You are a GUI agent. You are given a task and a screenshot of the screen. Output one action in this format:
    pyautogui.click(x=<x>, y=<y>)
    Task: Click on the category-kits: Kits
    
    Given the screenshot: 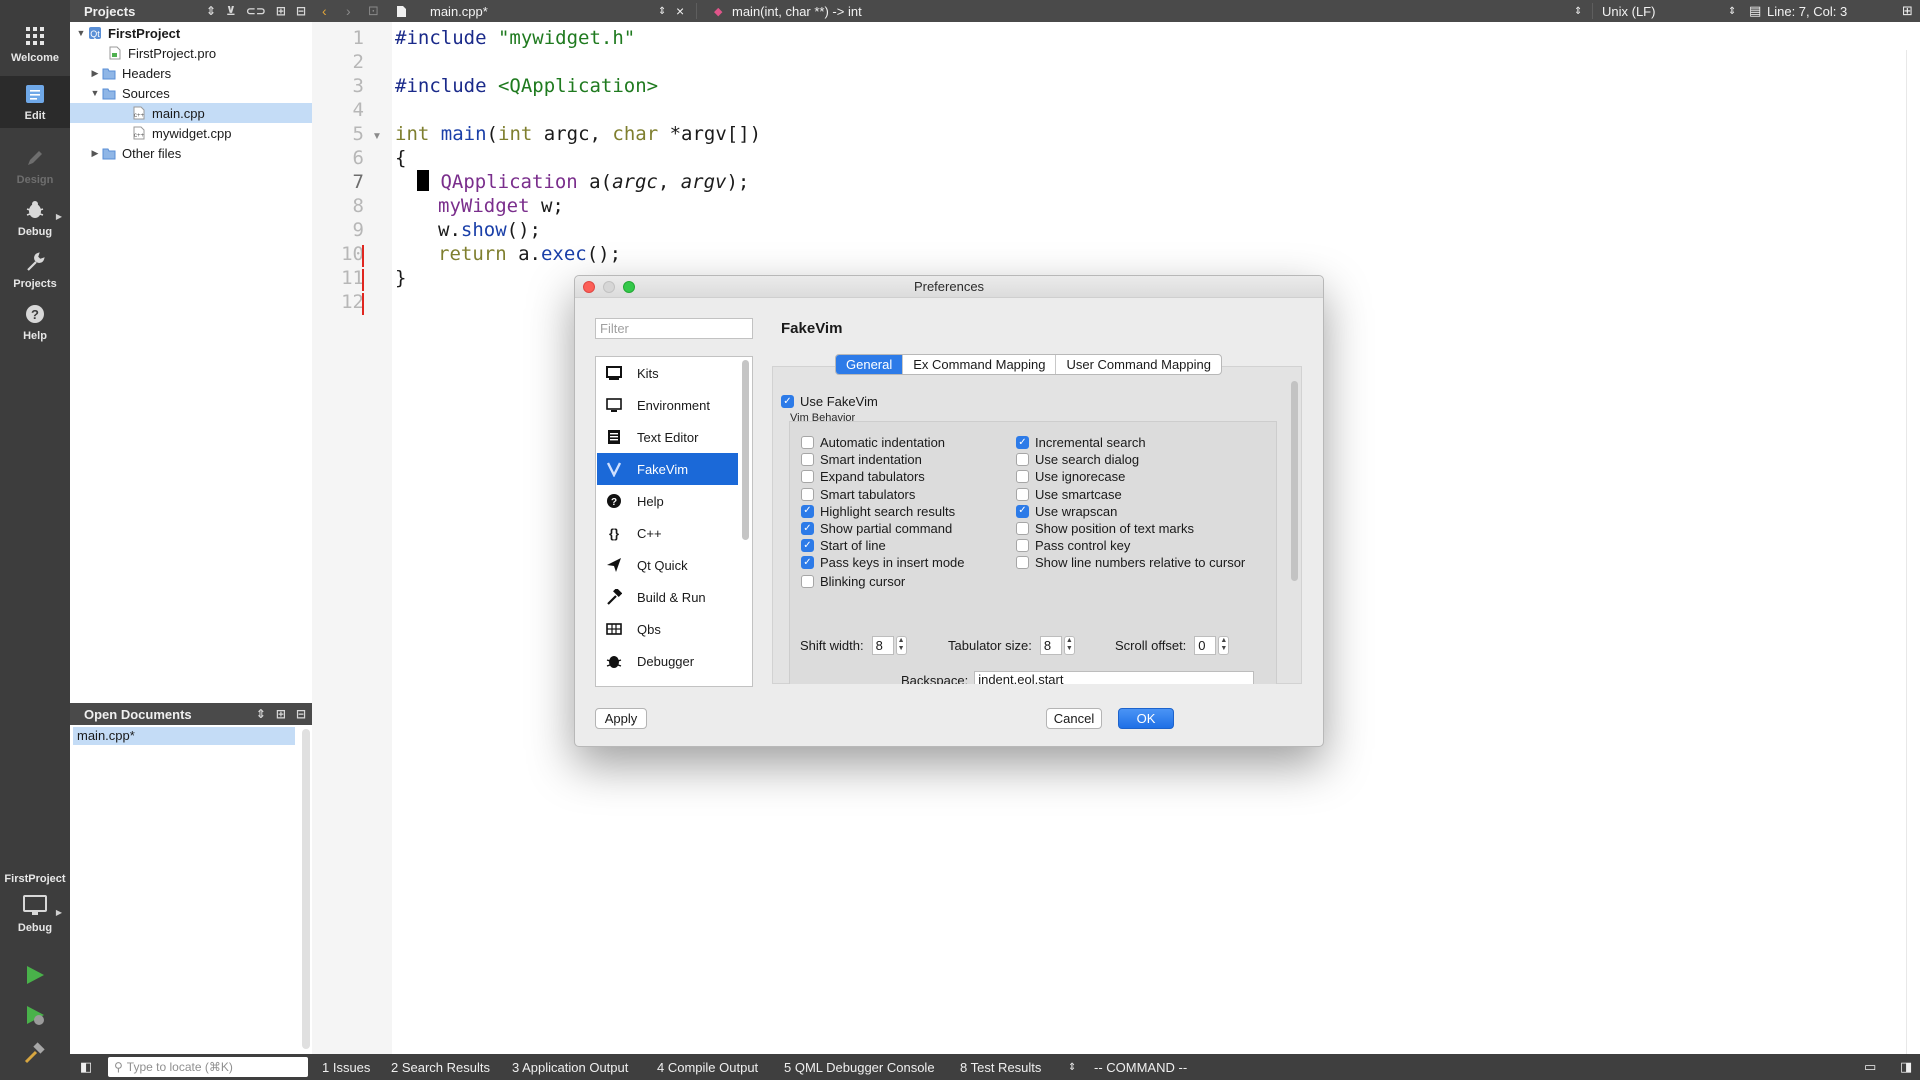 What is the action you would take?
    pyautogui.click(x=667, y=373)
    